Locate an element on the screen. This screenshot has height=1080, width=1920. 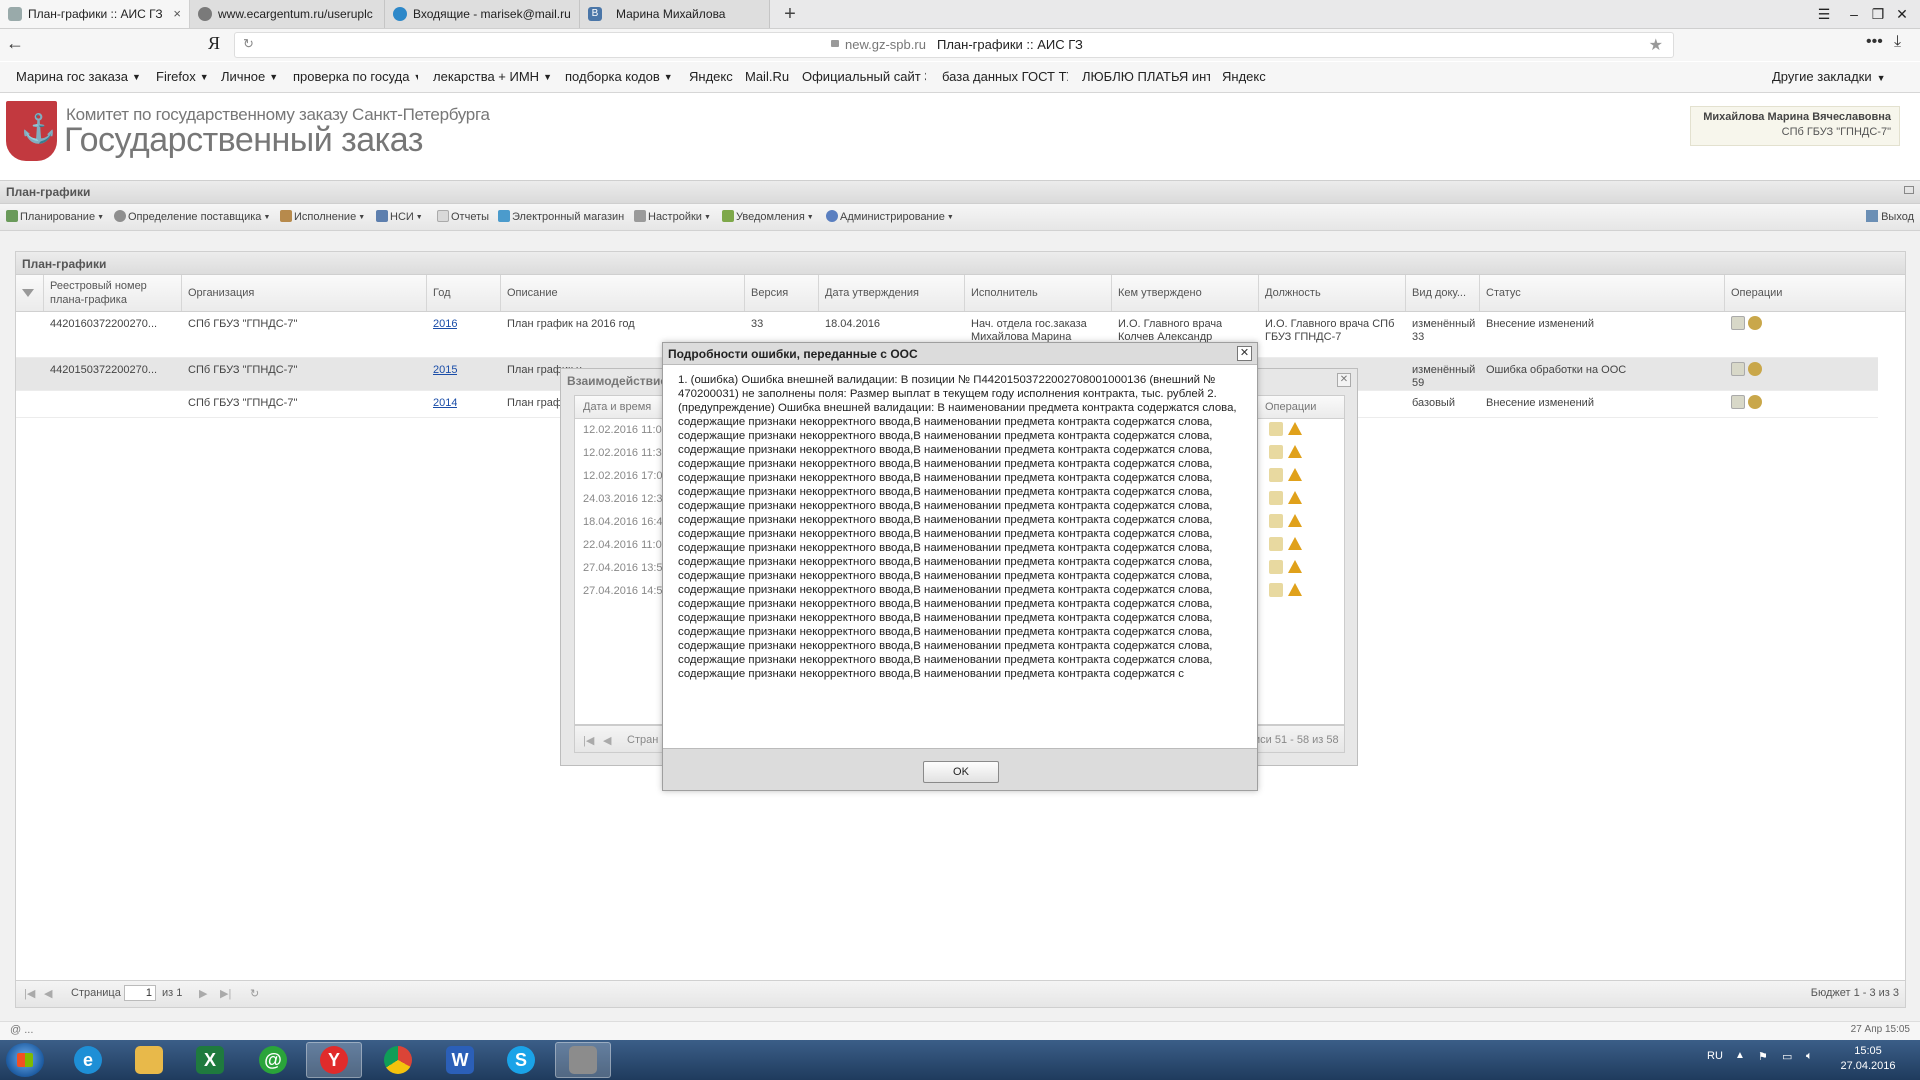
start-button is located at coordinates (25, 1060).